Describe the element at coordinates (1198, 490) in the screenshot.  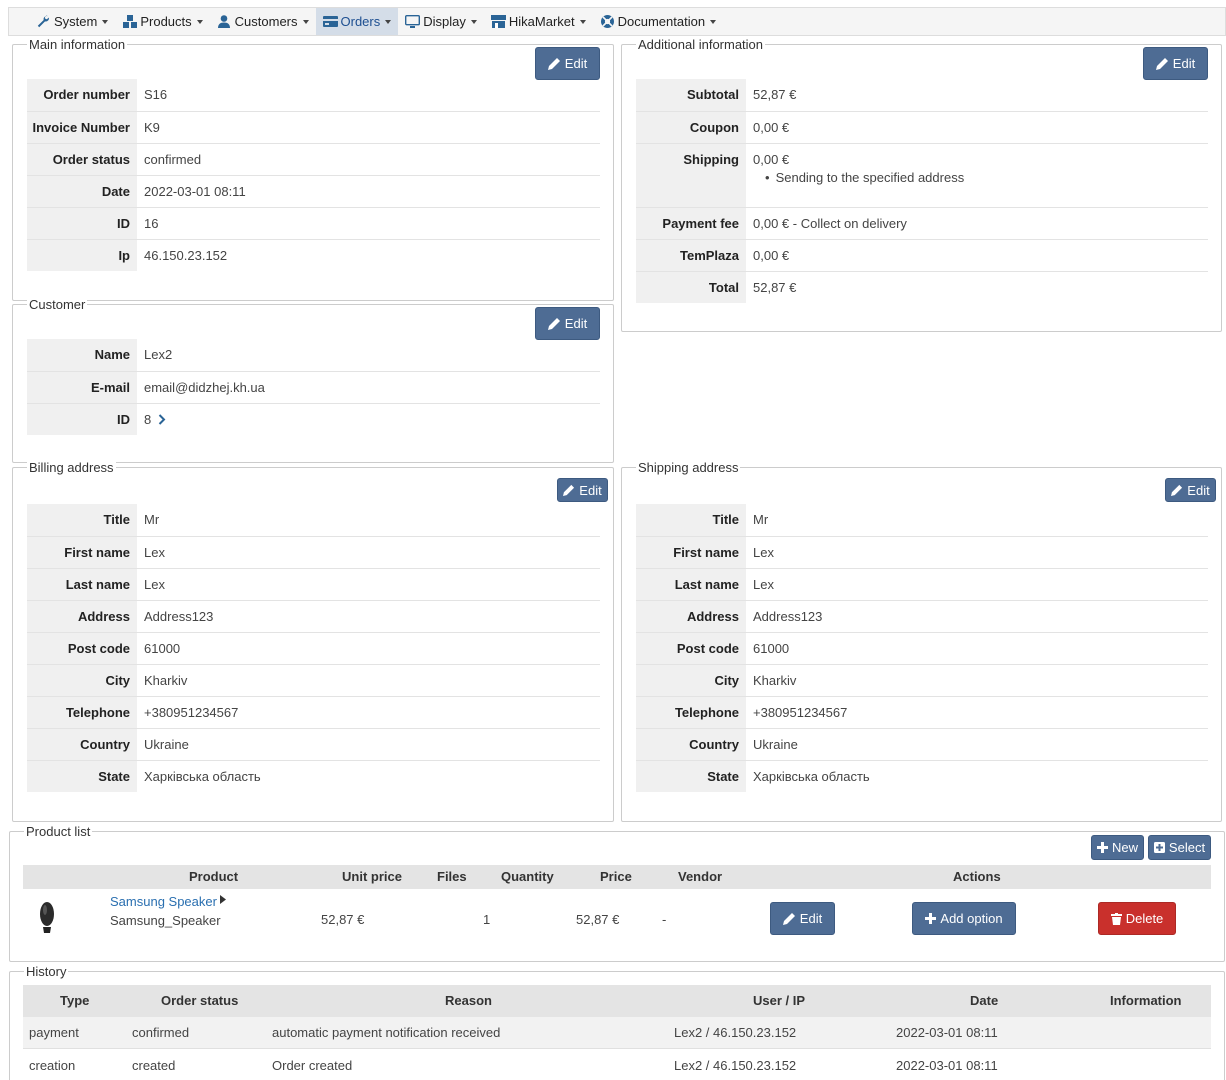
I see `shipping-edit-label: Edit` at that location.